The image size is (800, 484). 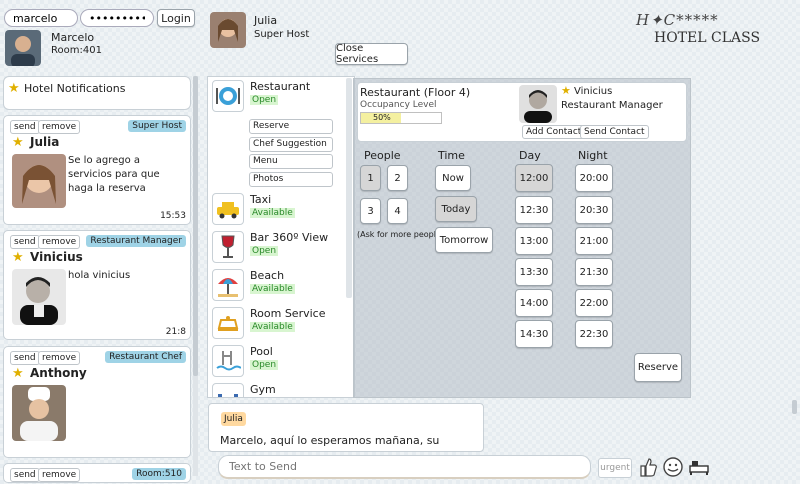 I want to click on chat-message-text: Marcelo, aquí lo esperamos mañana, su, so click(x=330, y=440).